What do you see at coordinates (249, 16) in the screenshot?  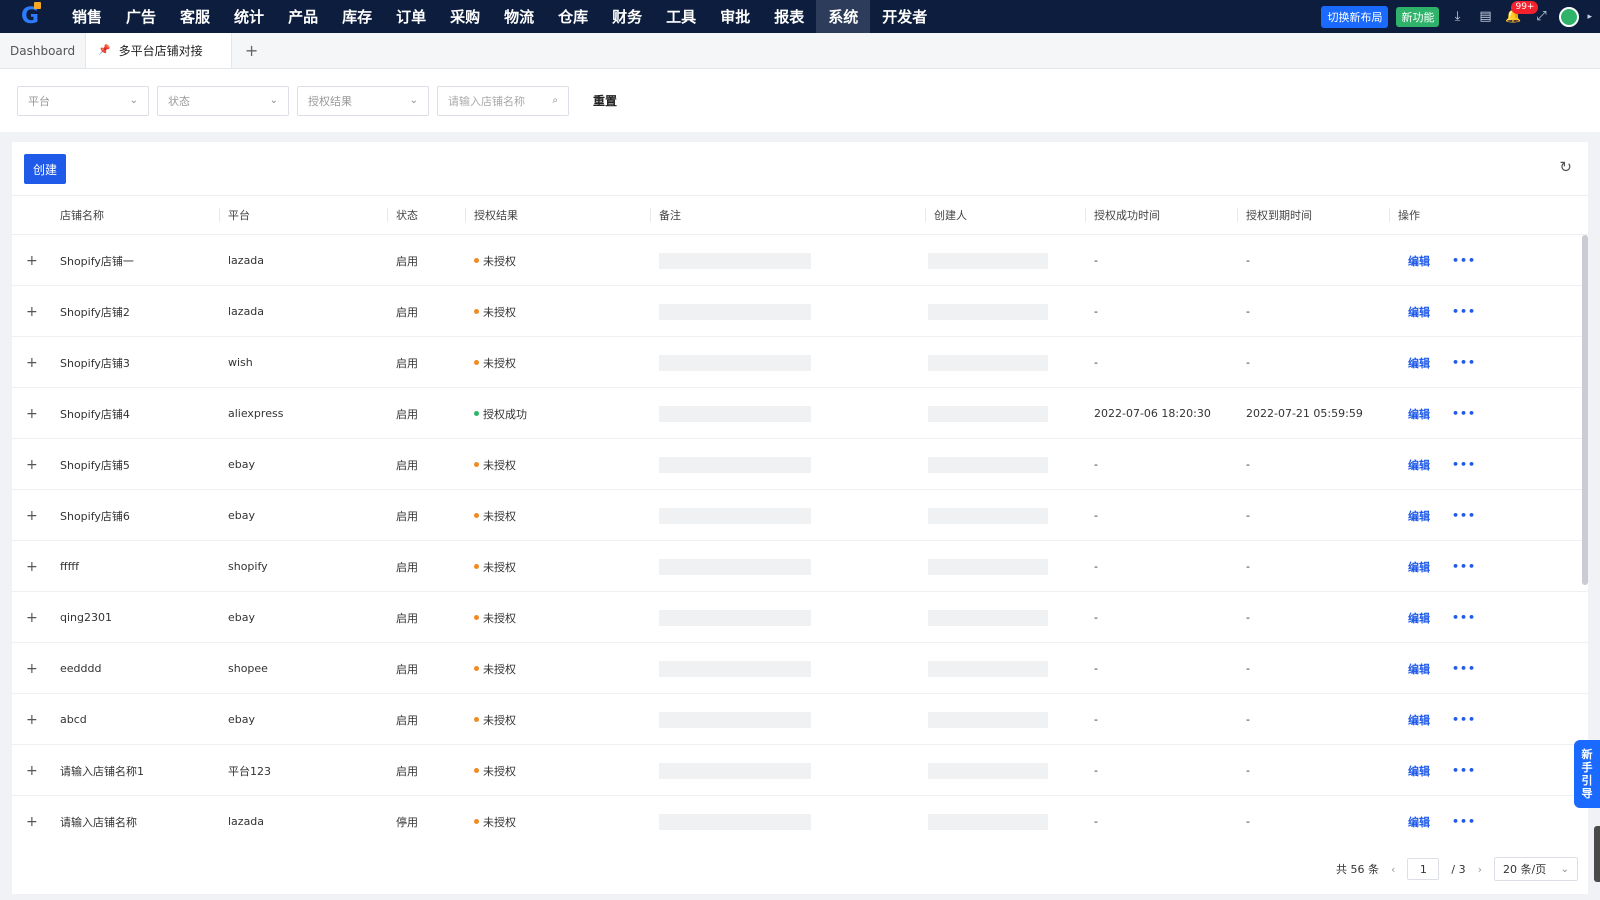 I see `nav-item: 统计` at bounding box center [249, 16].